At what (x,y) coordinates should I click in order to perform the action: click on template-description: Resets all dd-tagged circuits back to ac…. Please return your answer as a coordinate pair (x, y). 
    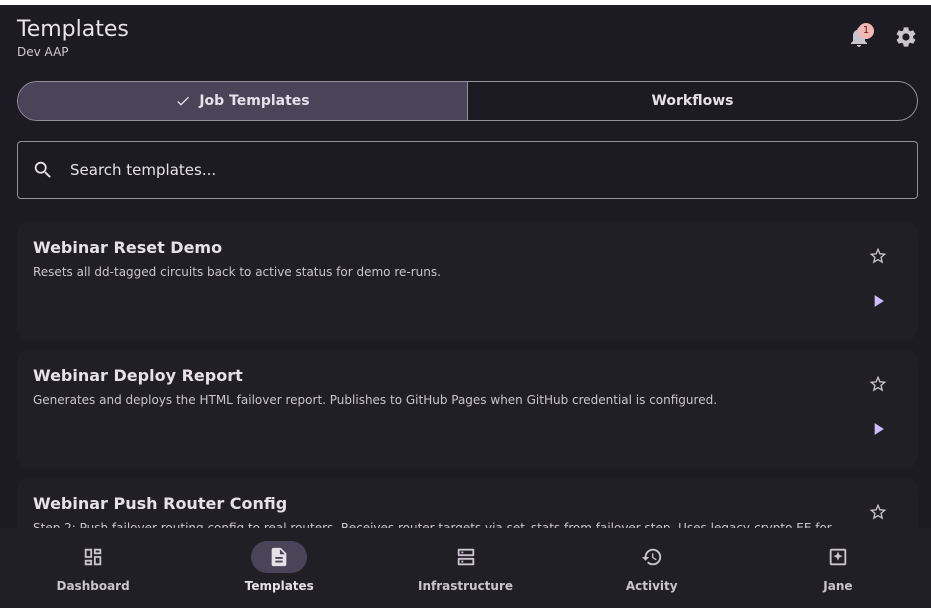
    Looking at the image, I should click on (237, 272).